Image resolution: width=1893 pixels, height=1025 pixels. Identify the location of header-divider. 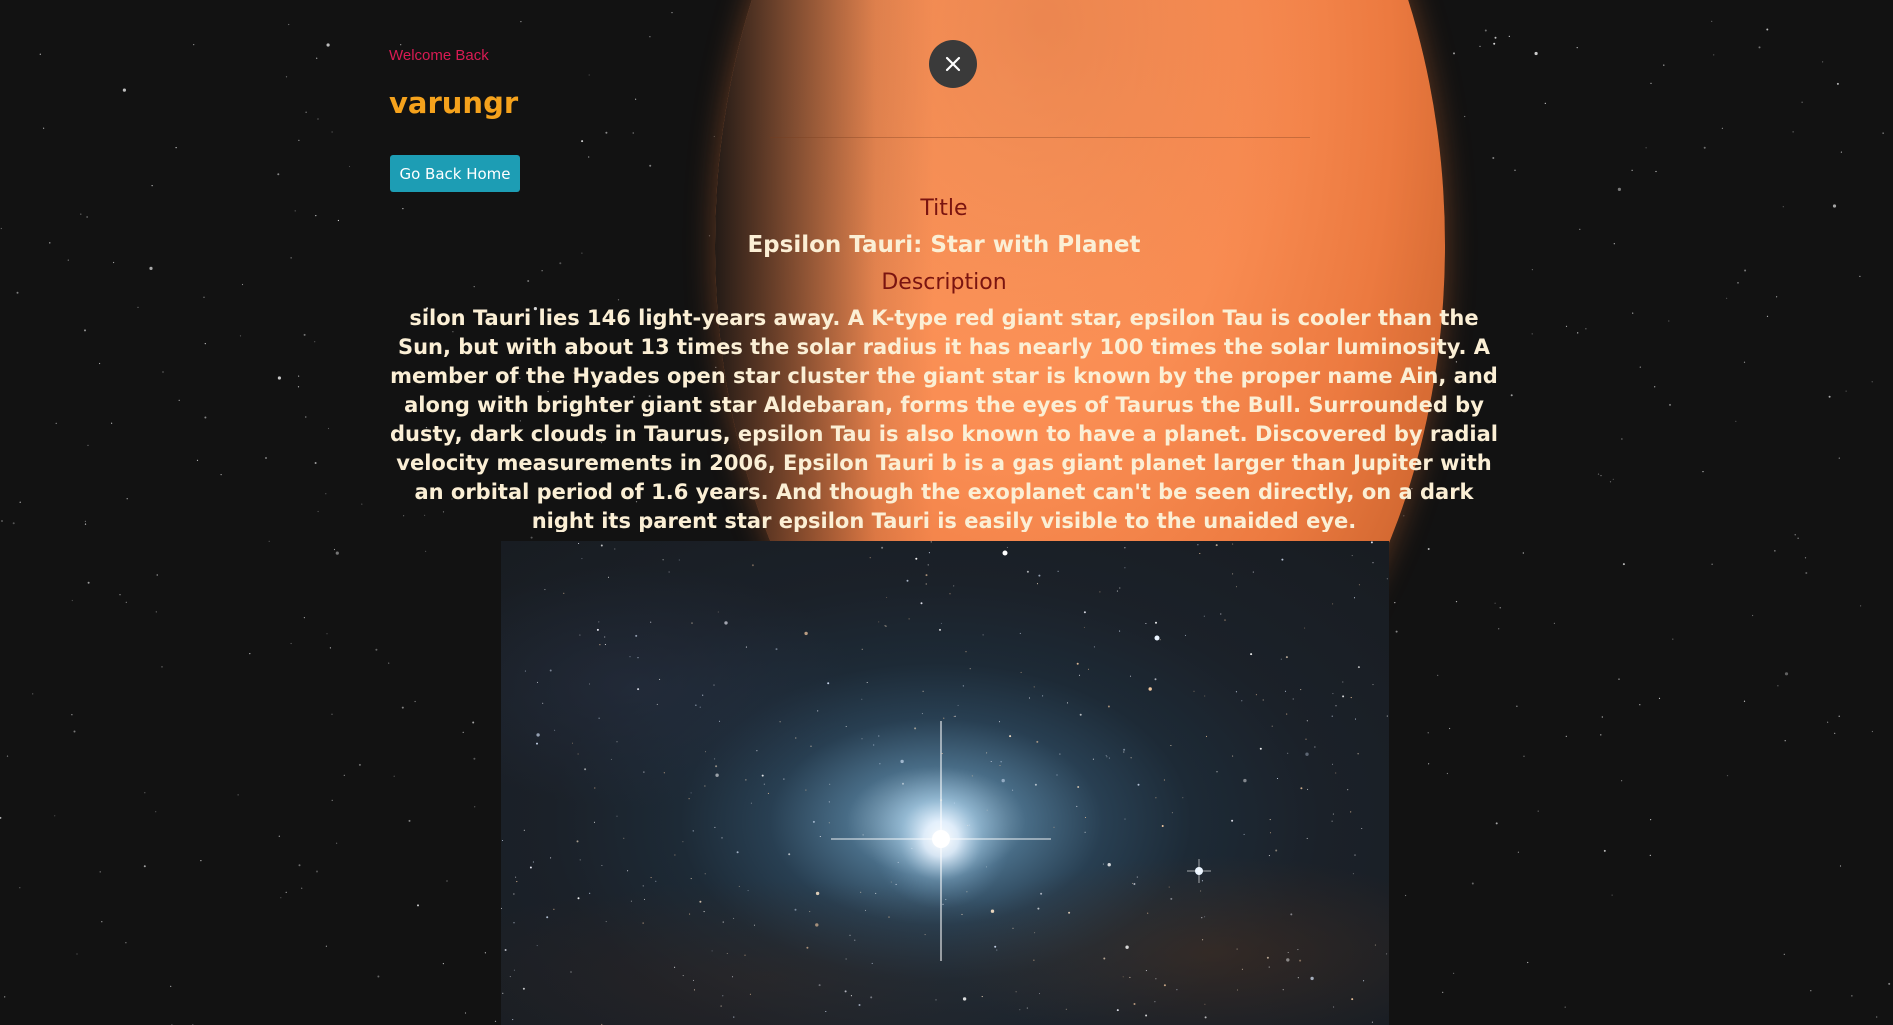
(1040, 137).